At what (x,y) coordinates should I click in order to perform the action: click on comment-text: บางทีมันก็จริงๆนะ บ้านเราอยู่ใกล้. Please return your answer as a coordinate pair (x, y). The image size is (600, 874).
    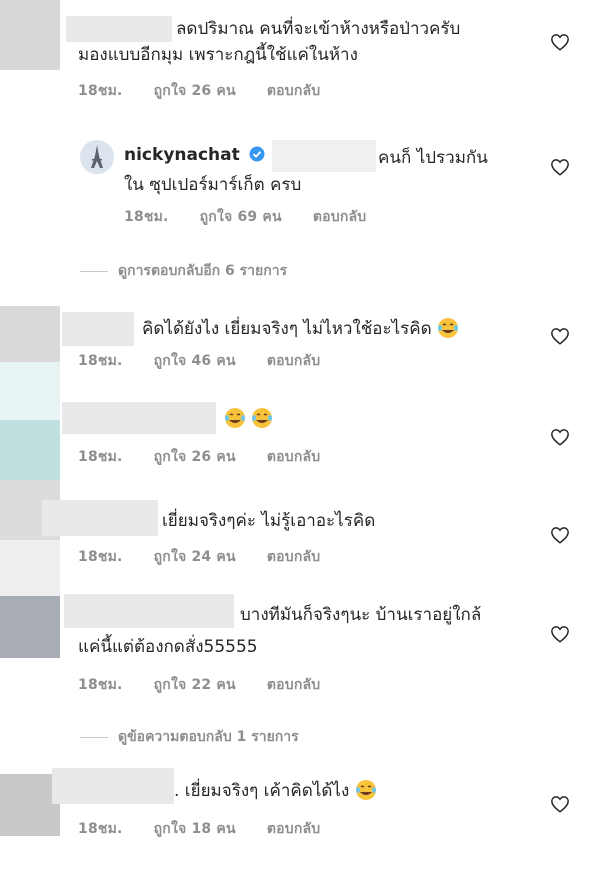
    Looking at the image, I should click on (361, 615).